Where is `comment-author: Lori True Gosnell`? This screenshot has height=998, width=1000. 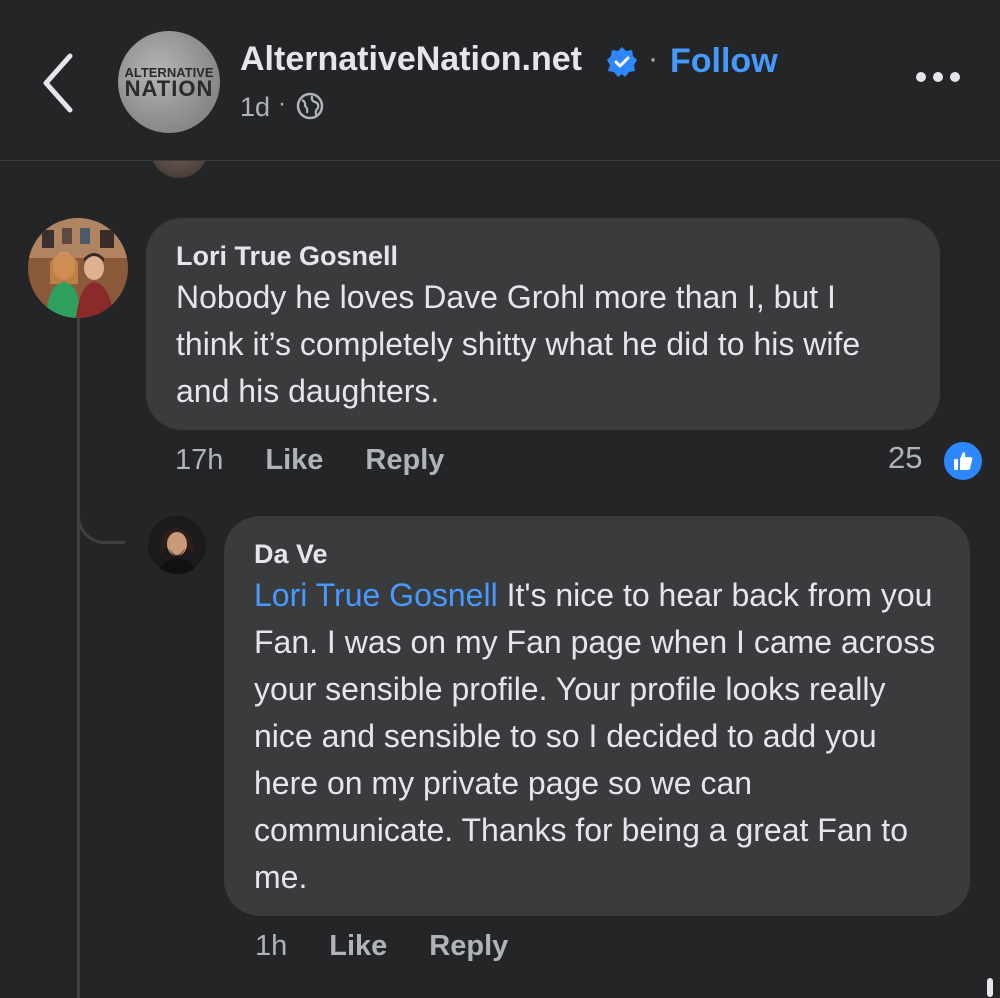 comment-author: Lori True Gosnell is located at coordinates (543, 256).